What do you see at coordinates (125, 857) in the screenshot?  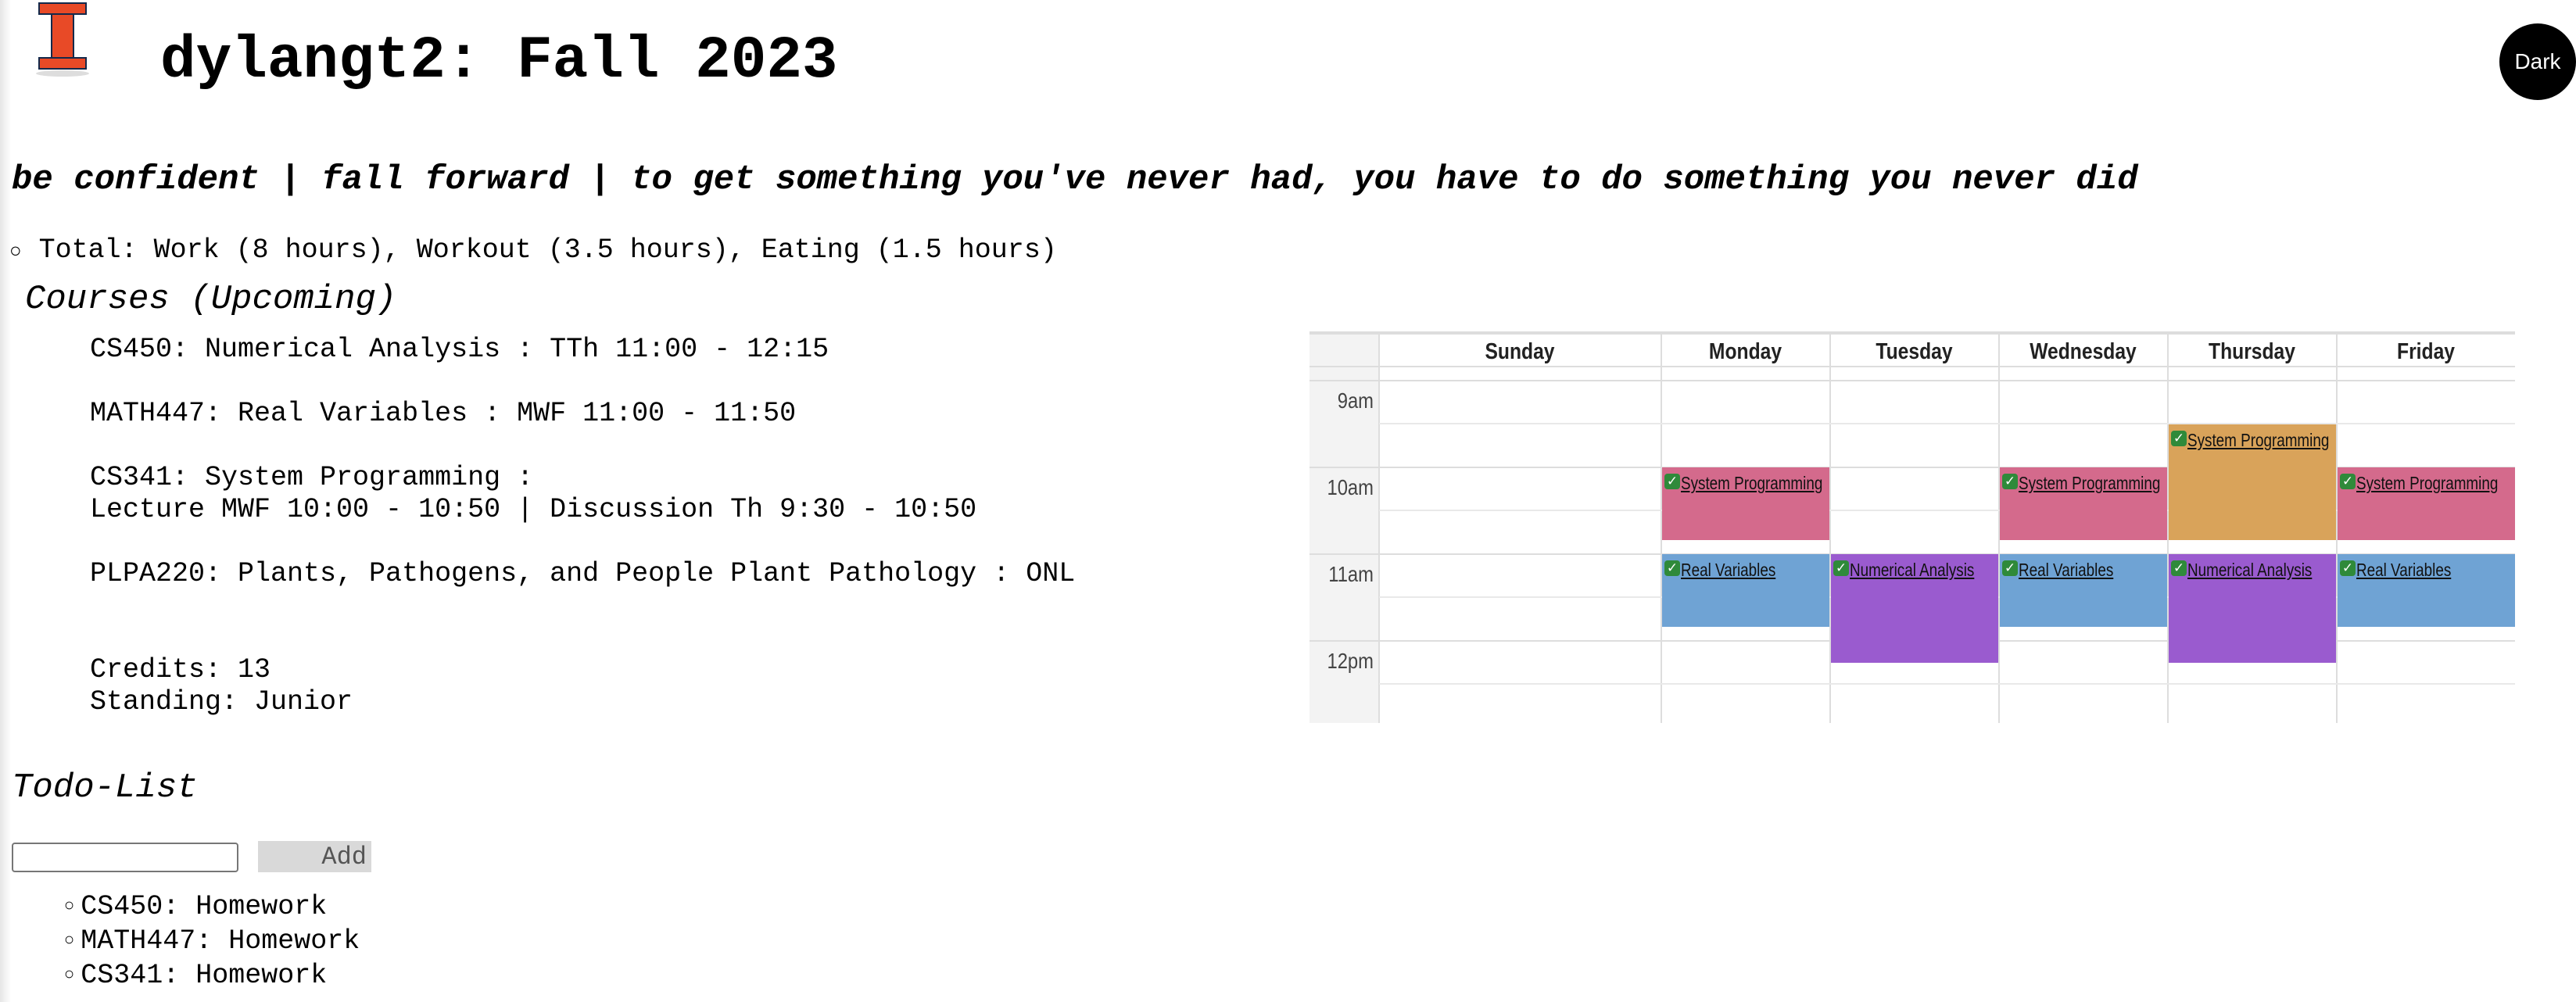 I see `todo-input` at bounding box center [125, 857].